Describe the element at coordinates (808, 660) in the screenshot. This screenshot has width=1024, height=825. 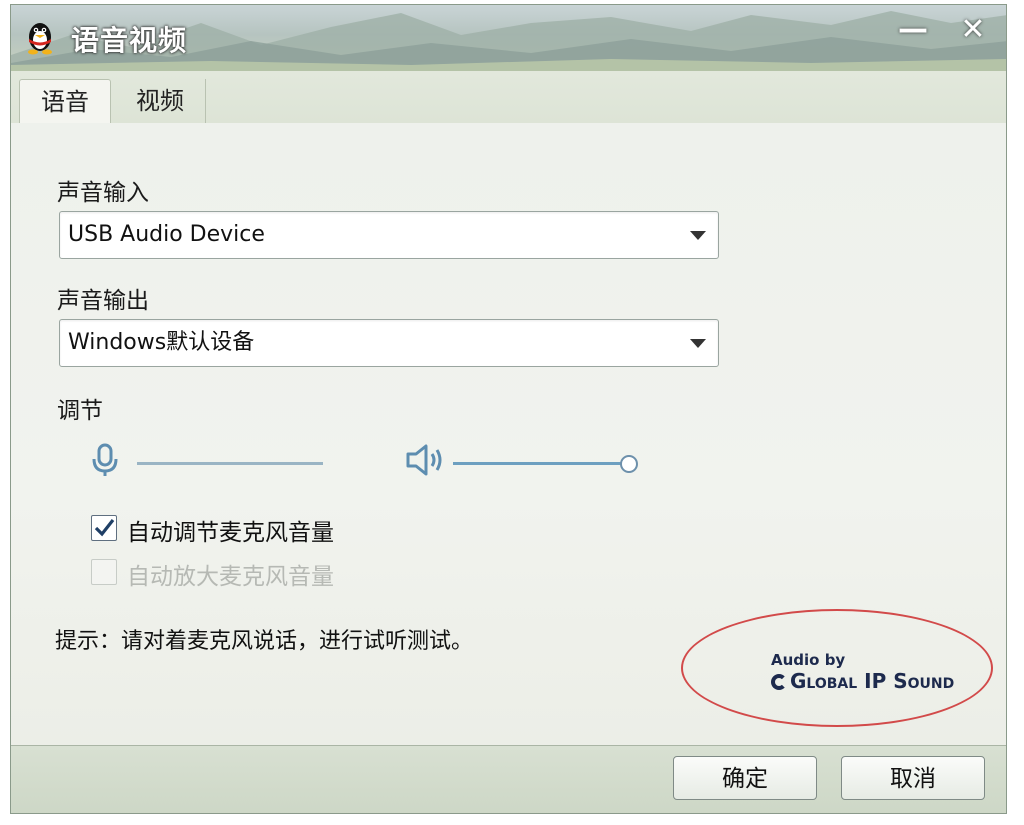
I see `audio-by-text: Audio by` at that location.